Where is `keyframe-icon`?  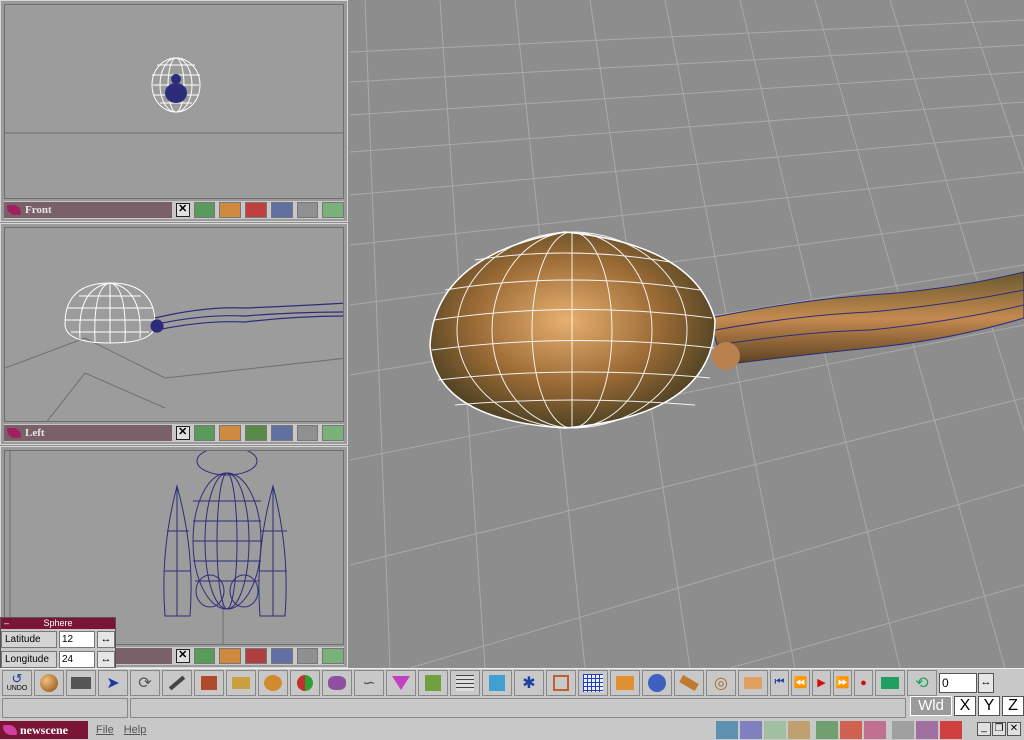
keyframe-icon is located at coordinates (890, 682).